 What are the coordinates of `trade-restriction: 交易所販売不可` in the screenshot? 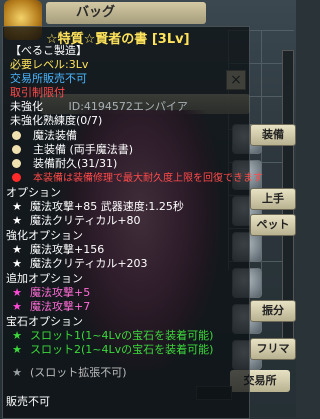 It's located at (48, 78).